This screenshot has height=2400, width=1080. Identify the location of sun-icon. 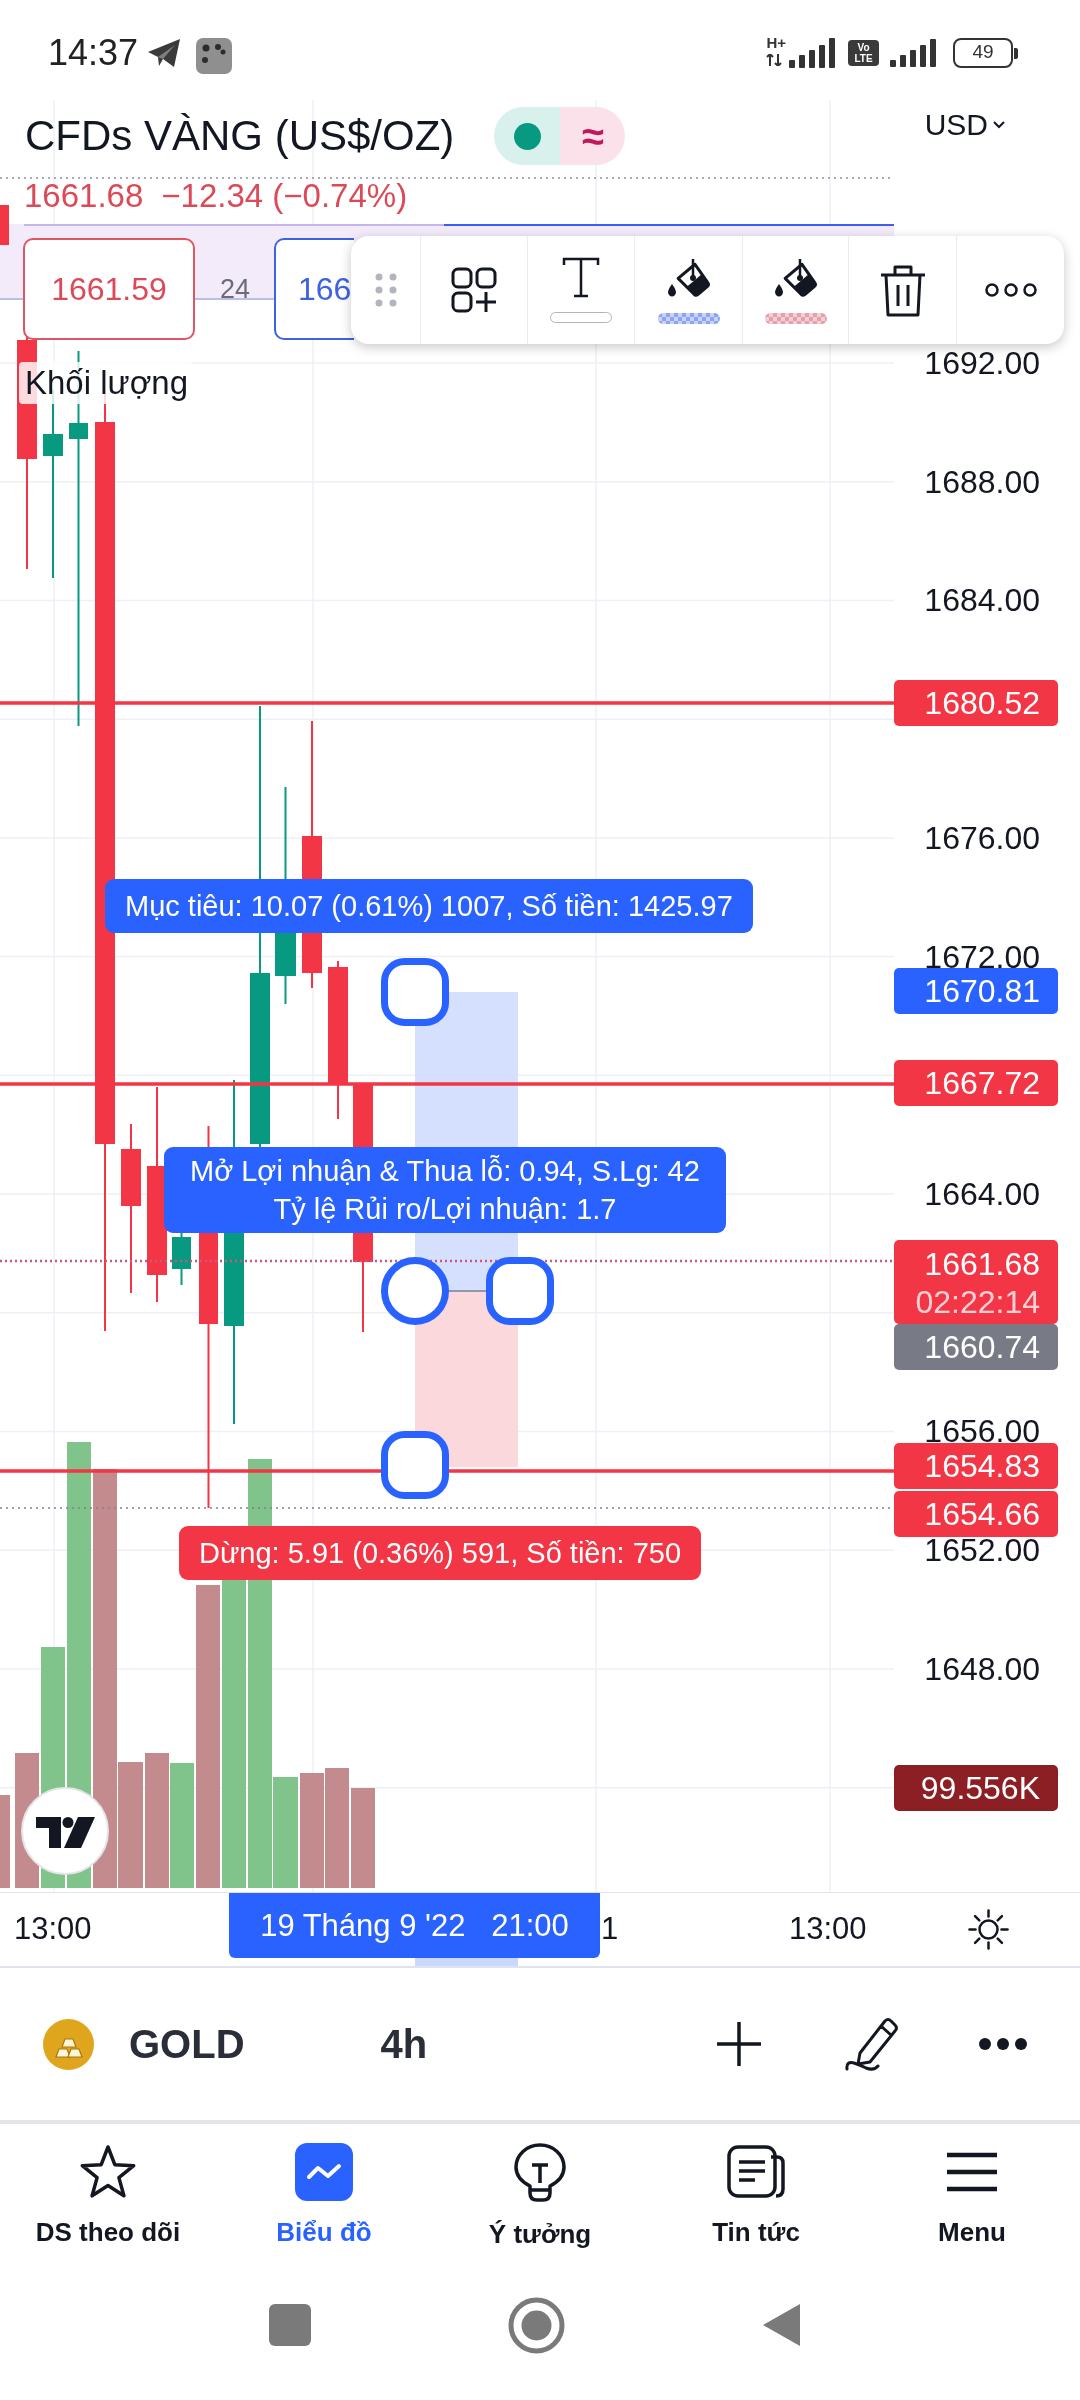
(988, 1929).